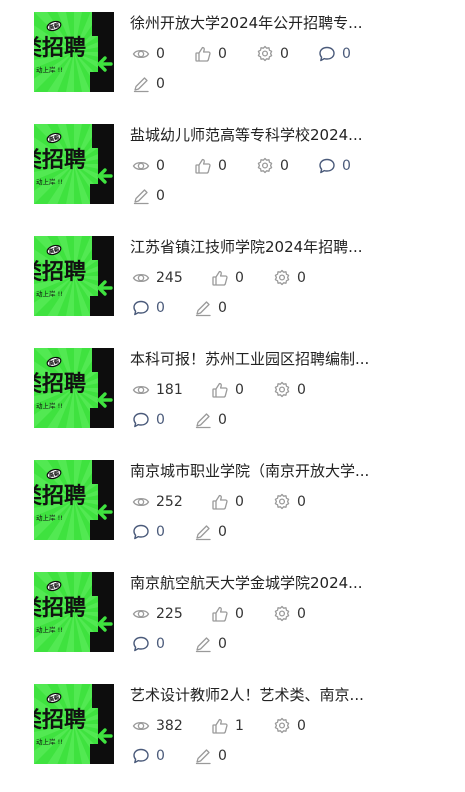  Describe the element at coordinates (157, 390) in the screenshot. I see `views-stat: 181` at that location.